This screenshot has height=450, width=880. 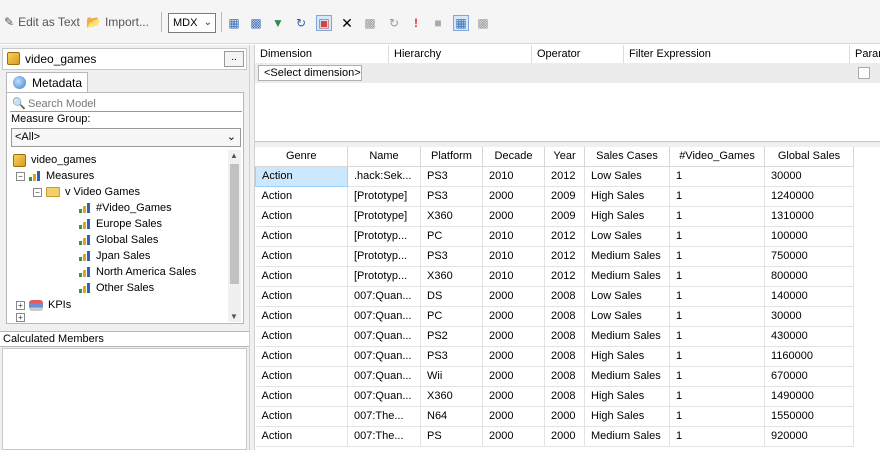 What do you see at coordinates (370, 23) in the screenshot?
I see `cancel-query-icon: ▩` at bounding box center [370, 23].